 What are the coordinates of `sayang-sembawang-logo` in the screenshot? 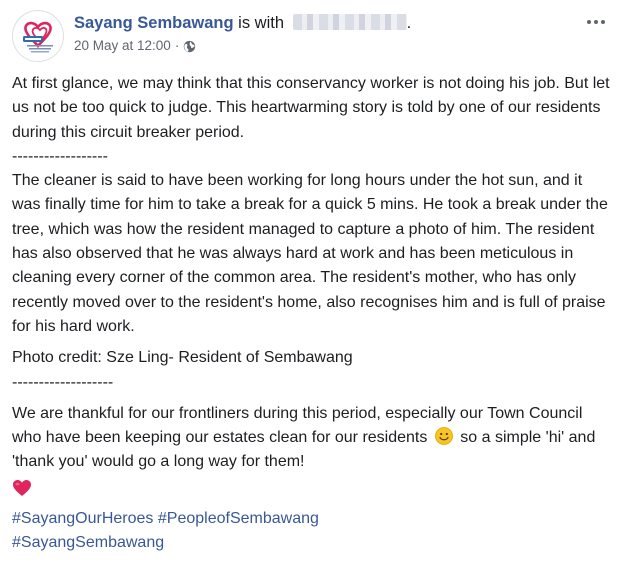 It's located at (38, 36).